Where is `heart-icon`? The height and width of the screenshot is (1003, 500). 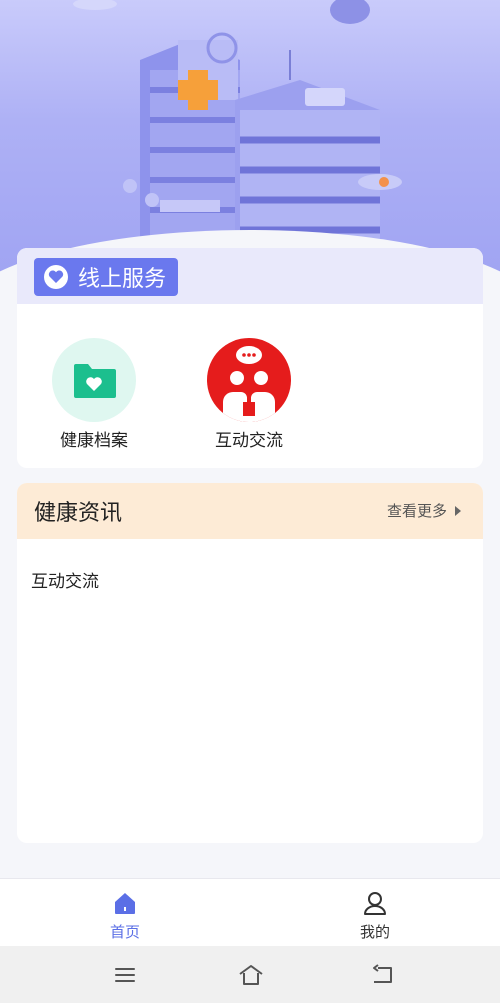 heart-icon is located at coordinates (56, 277).